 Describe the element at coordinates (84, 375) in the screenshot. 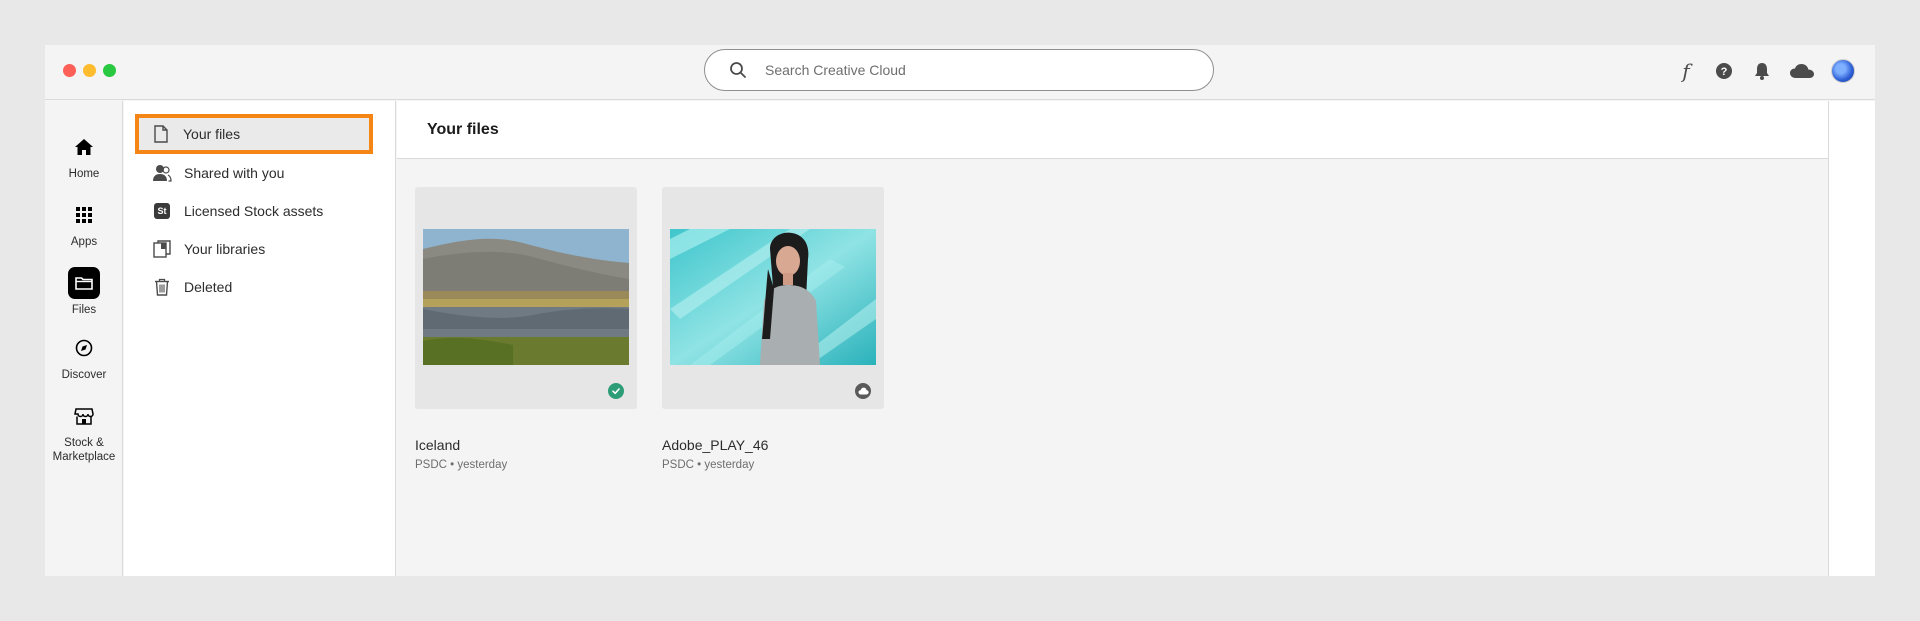

I see `rail-label: Discover` at that location.